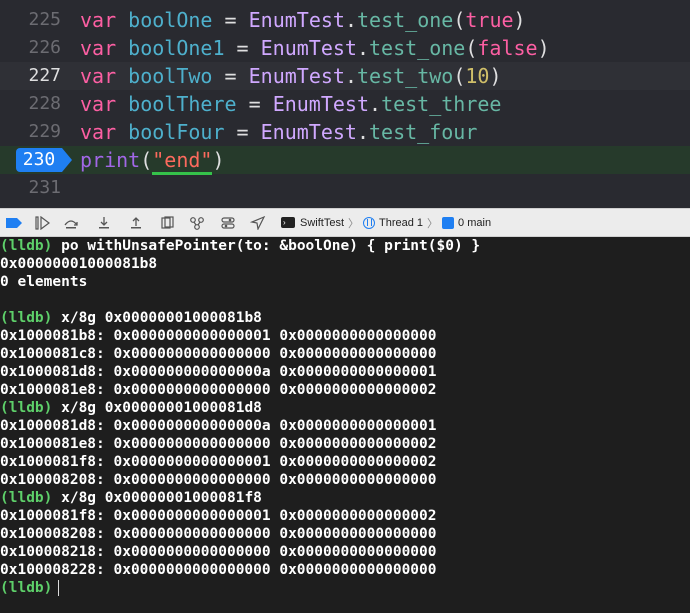 The height and width of the screenshot is (613, 690). What do you see at coordinates (345, 160) in the screenshot?
I see `code-line-breakpoint: 230 print("end")` at bounding box center [345, 160].